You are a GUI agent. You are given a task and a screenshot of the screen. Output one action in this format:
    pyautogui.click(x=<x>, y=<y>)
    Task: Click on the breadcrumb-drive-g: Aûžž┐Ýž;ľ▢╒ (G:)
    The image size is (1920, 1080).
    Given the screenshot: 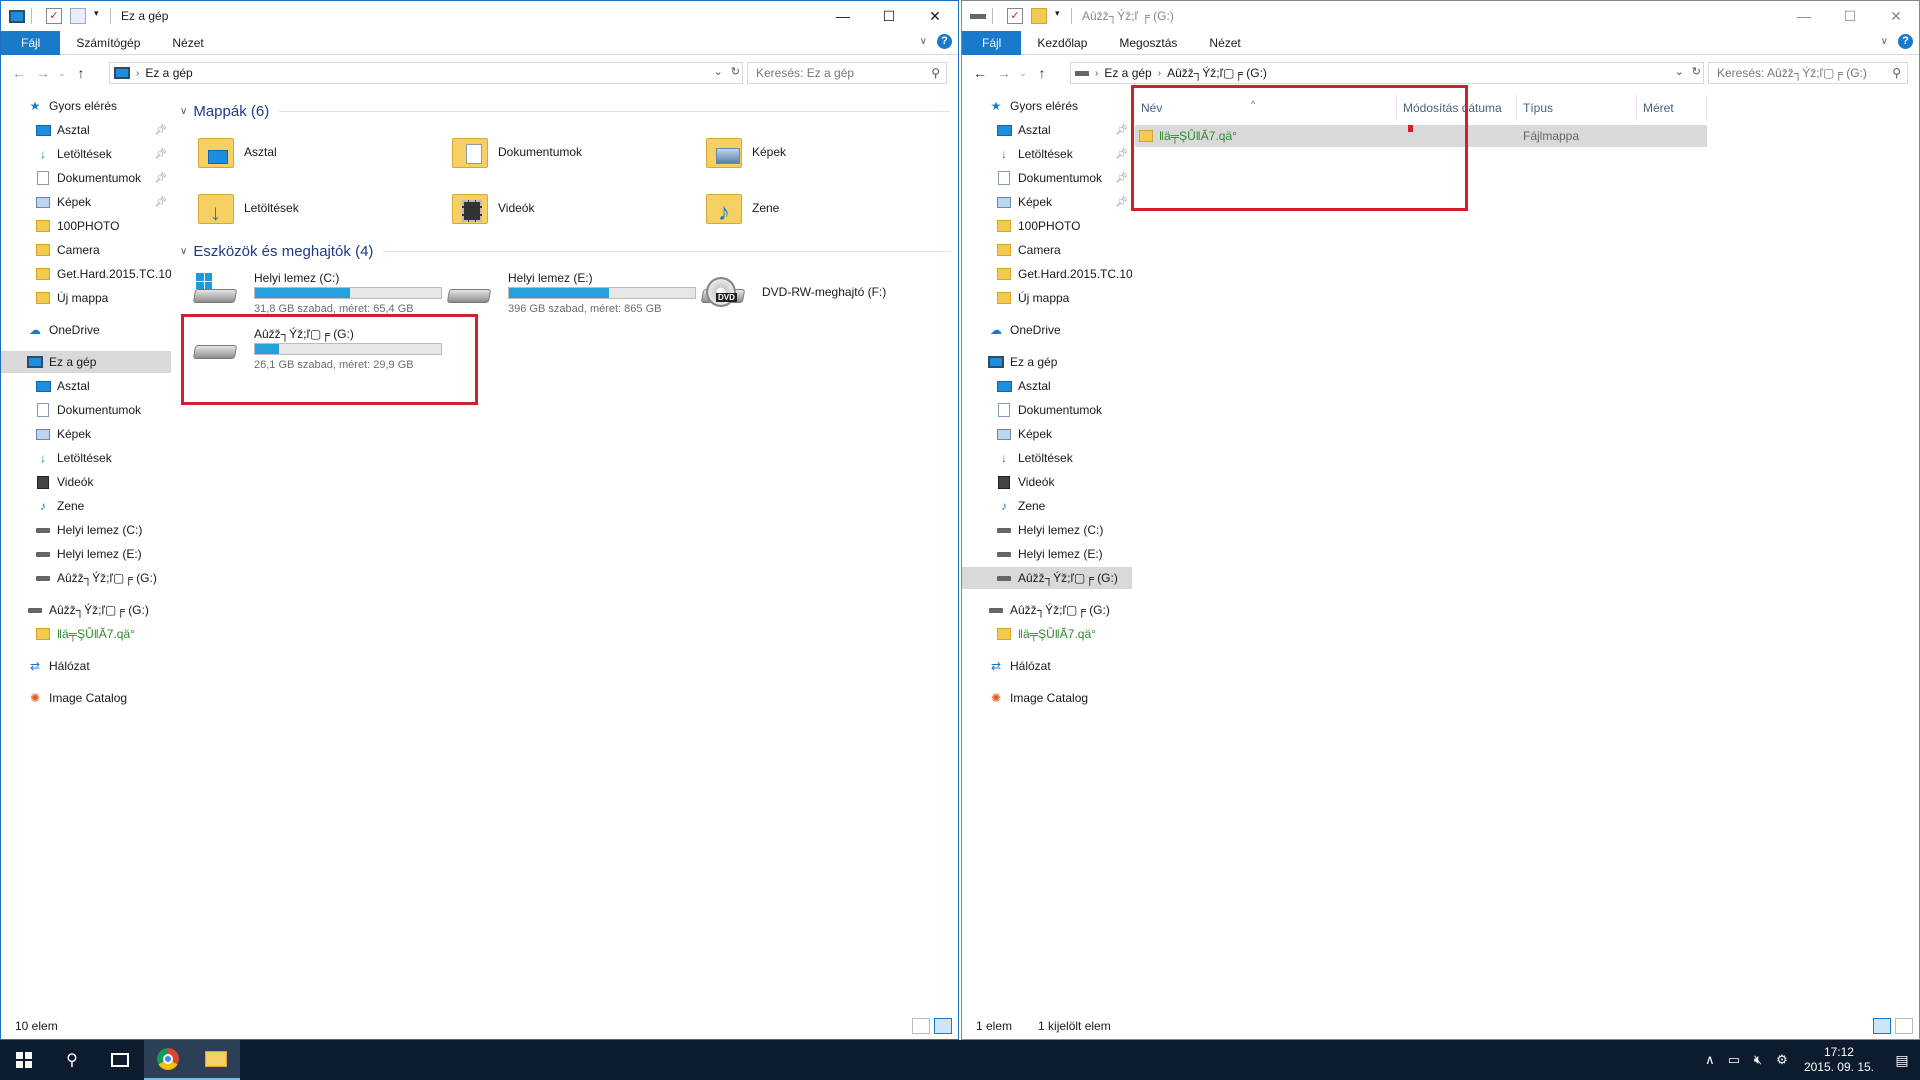 What is the action you would take?
    pyautogui.click(x=1217, y=73)
    